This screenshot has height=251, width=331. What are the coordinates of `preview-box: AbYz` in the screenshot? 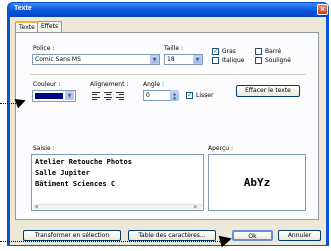 It's located at (257, 182).